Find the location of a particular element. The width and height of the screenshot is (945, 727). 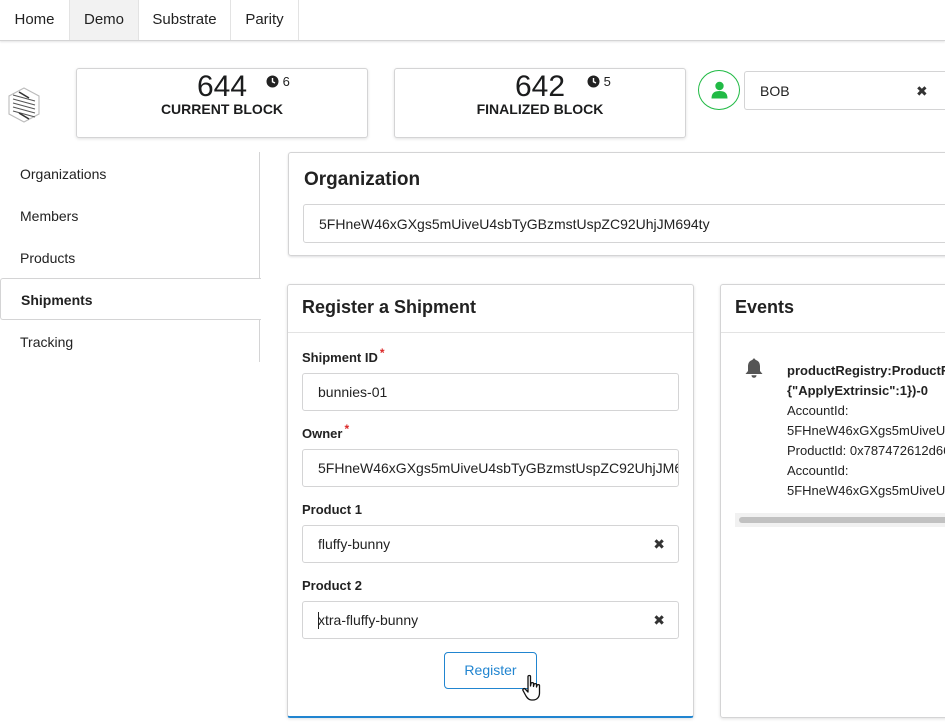

scrollbar-thumb is located at coordinates (842, 520).